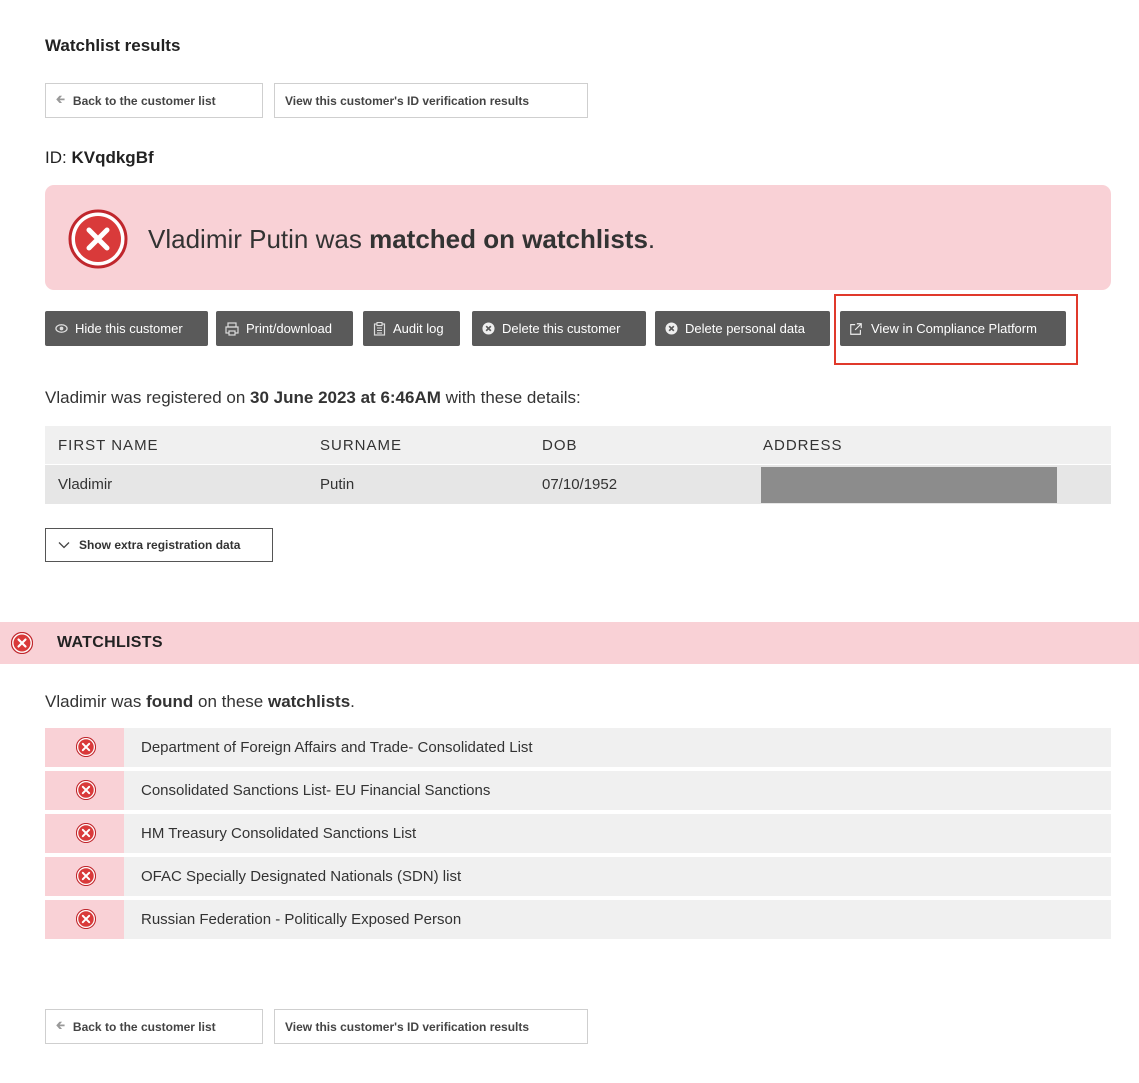  What do you see at coordinates (956, 329) in the screenshot?
I see `highlight-annotation-box` at bounding box center [956, 329].